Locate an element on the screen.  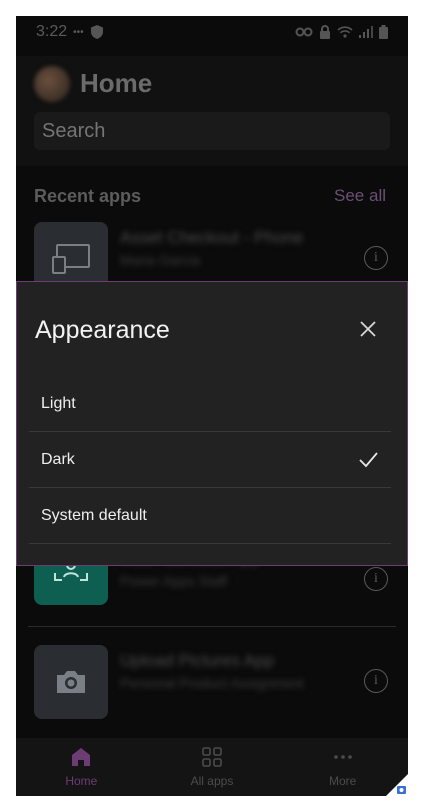
option-label: Dark is located at coordinates (58, 459).